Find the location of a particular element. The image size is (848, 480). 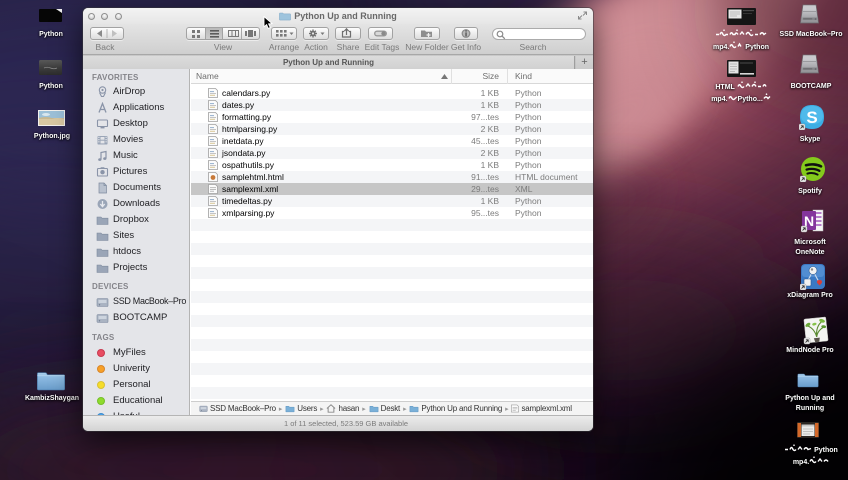

svg-text: S is located at coordinates (811, 117).